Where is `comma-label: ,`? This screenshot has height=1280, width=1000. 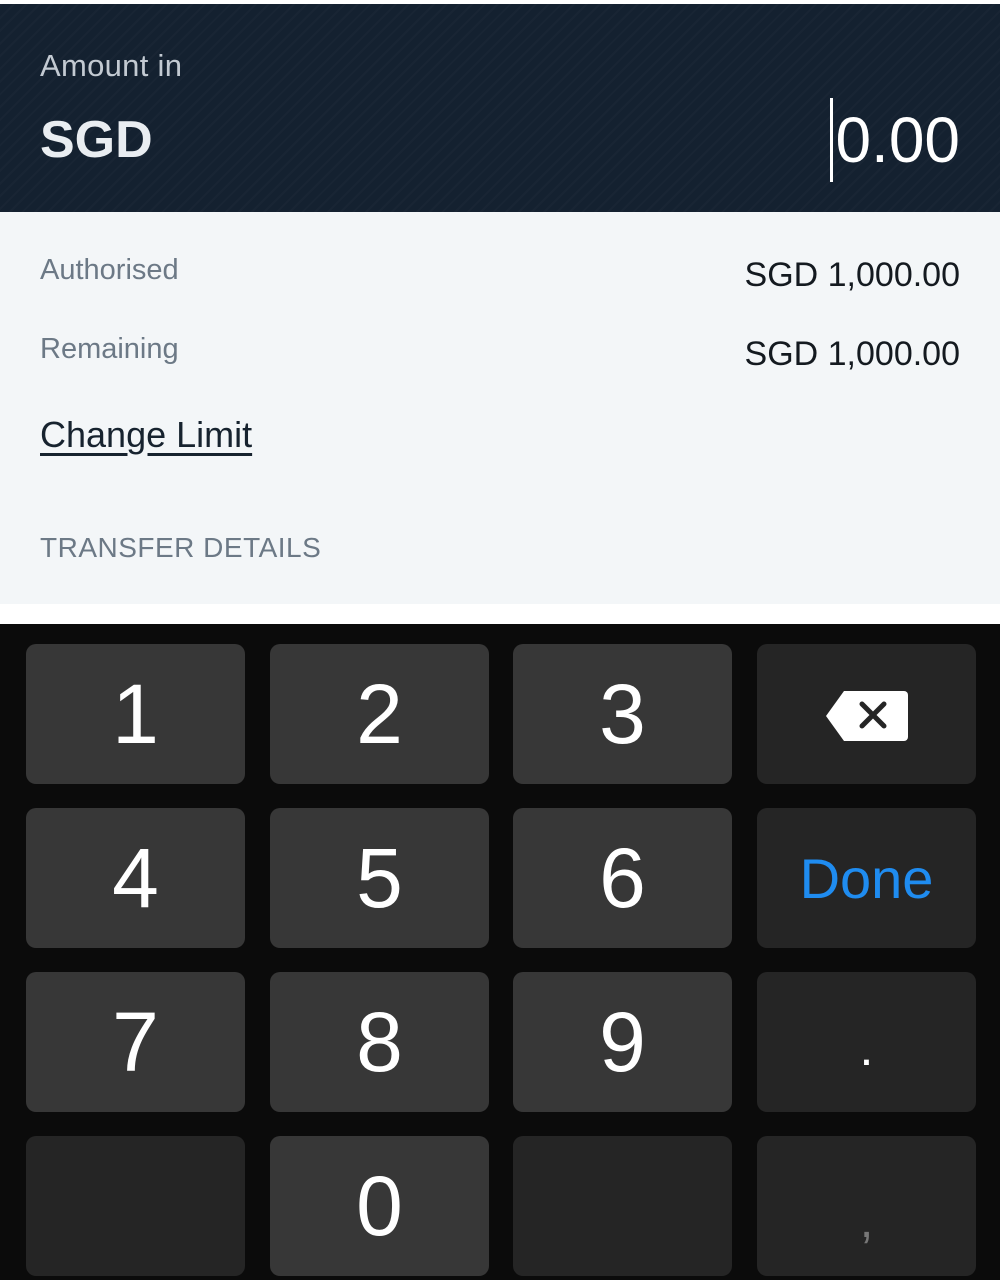
comma-label: , is located at coordinates (866, 1221).